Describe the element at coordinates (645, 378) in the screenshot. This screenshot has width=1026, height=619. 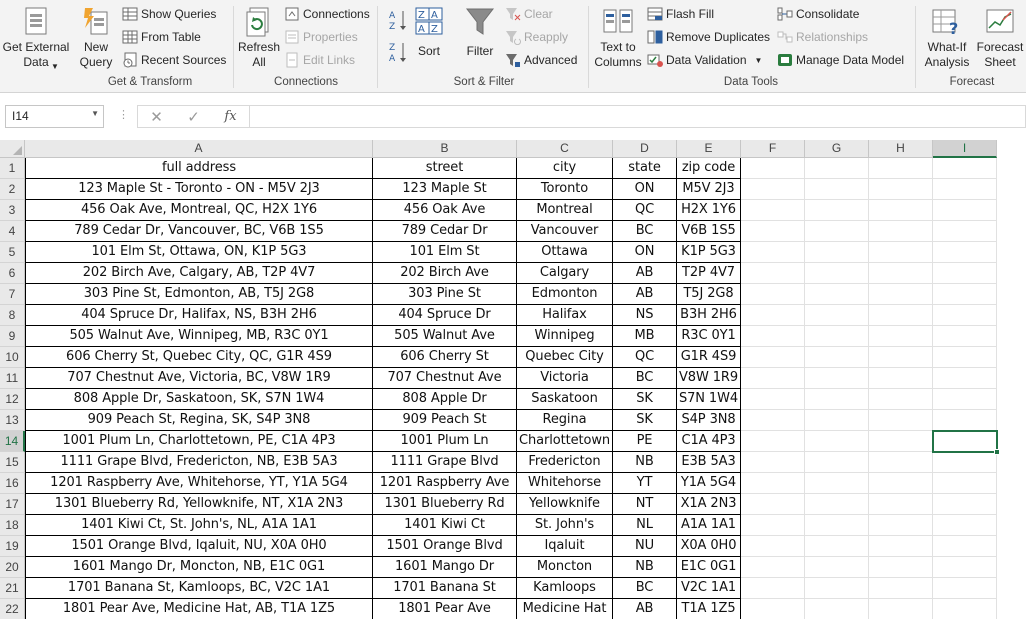
I see `table-cell: BC` at that location.